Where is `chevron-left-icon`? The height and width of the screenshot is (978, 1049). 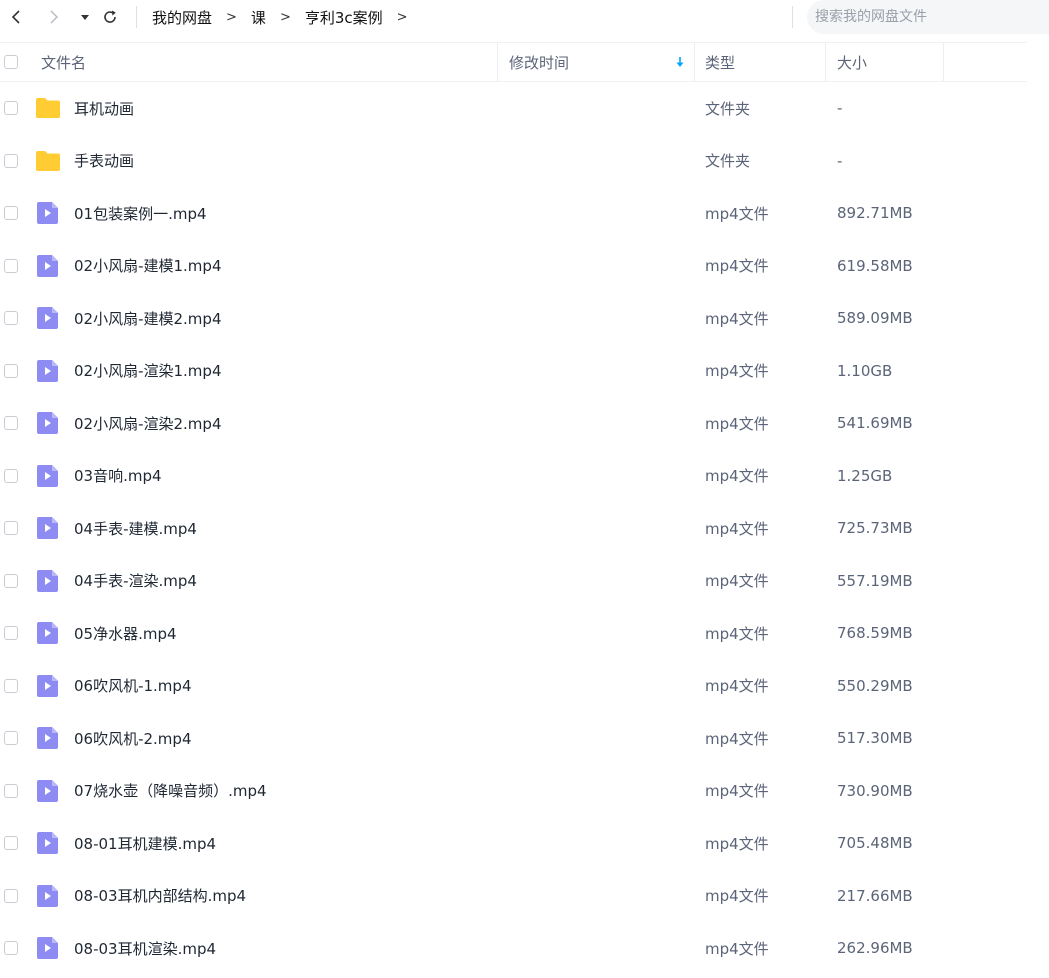 chevron-left-icon is located at coordinates (15, 17).